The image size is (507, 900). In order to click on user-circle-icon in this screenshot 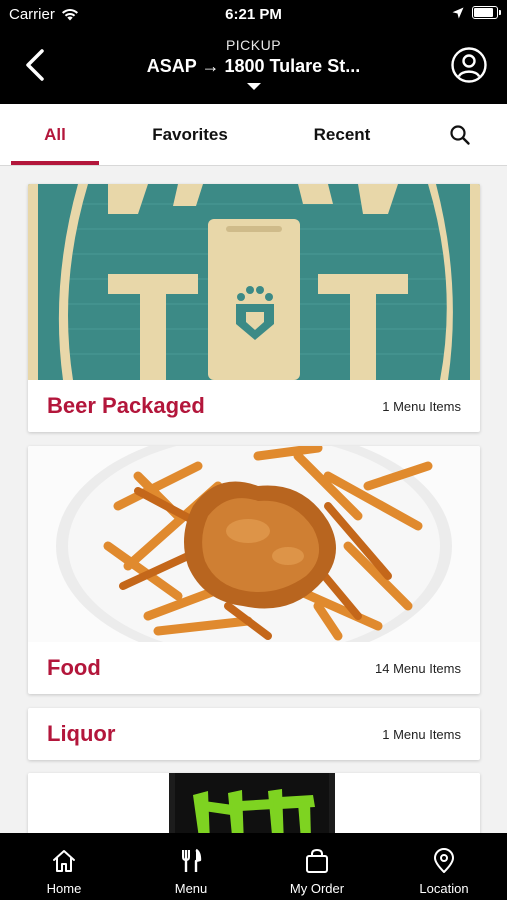, I will do `click(469, 65)`.